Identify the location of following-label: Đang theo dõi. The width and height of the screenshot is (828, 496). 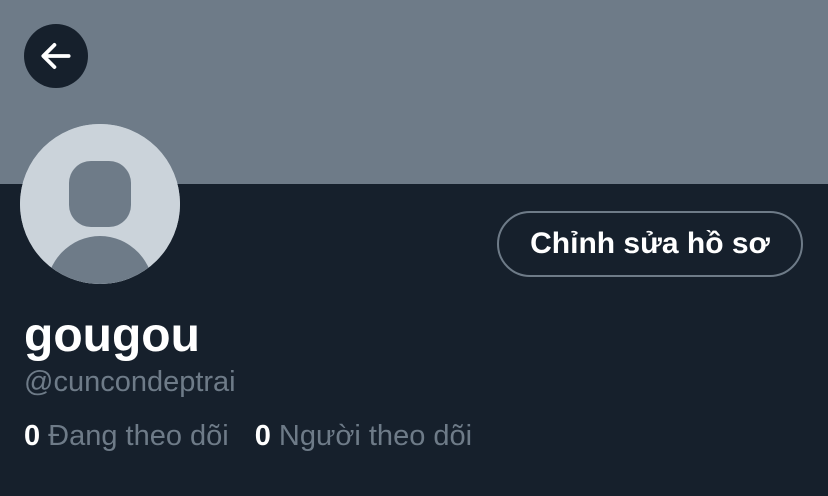
(138, 436).